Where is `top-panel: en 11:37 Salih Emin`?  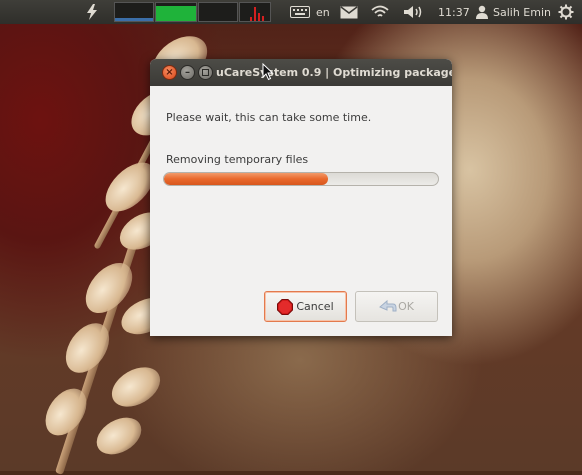
top-panel: en 11:37 Salih Emin is located at coordinates (291, 12).